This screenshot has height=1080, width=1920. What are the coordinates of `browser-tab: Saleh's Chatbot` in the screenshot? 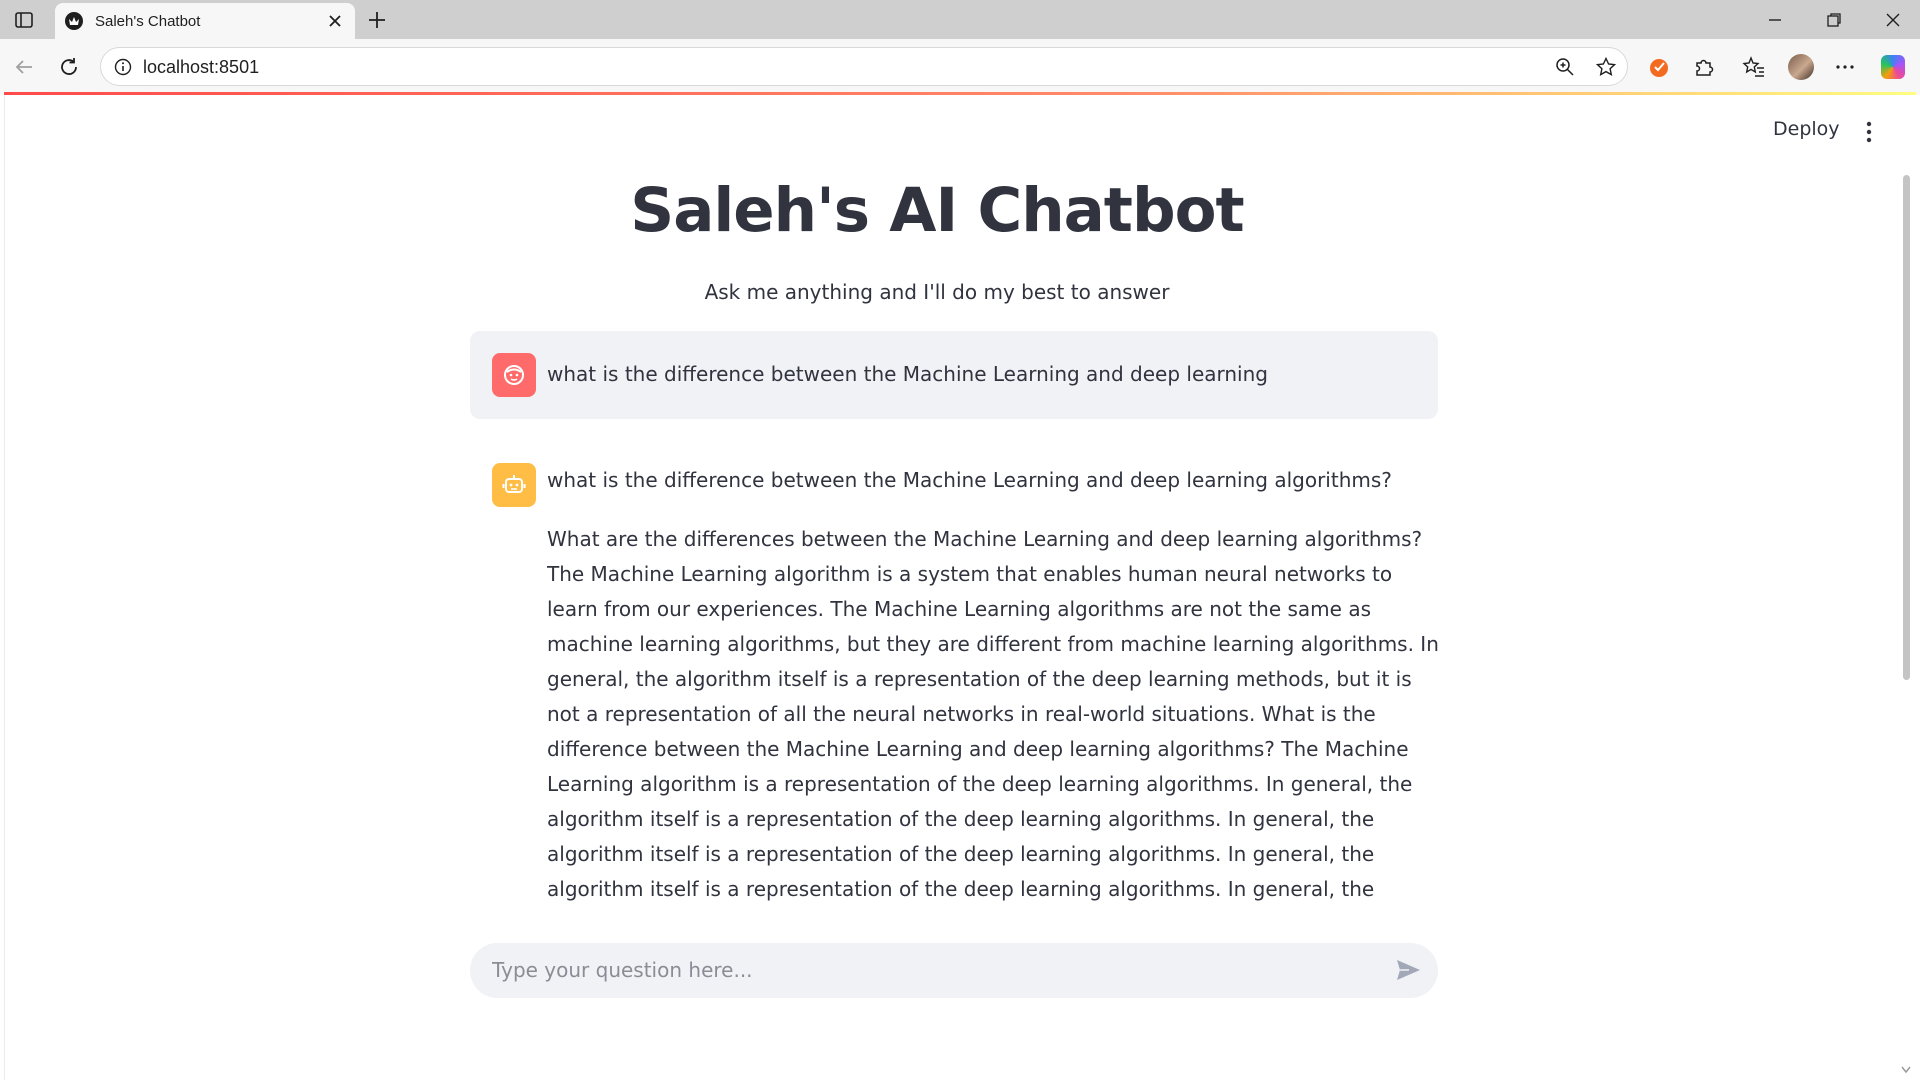 It's located at (205, 21).